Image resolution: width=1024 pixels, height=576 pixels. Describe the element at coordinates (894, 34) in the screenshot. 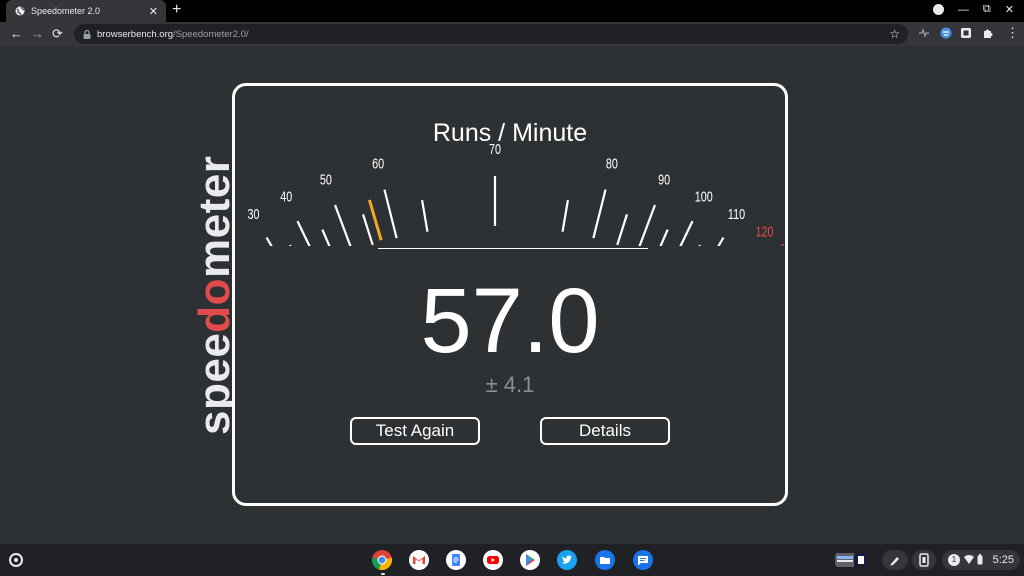

I see `bookmark-star-icon: ☆` at that location.